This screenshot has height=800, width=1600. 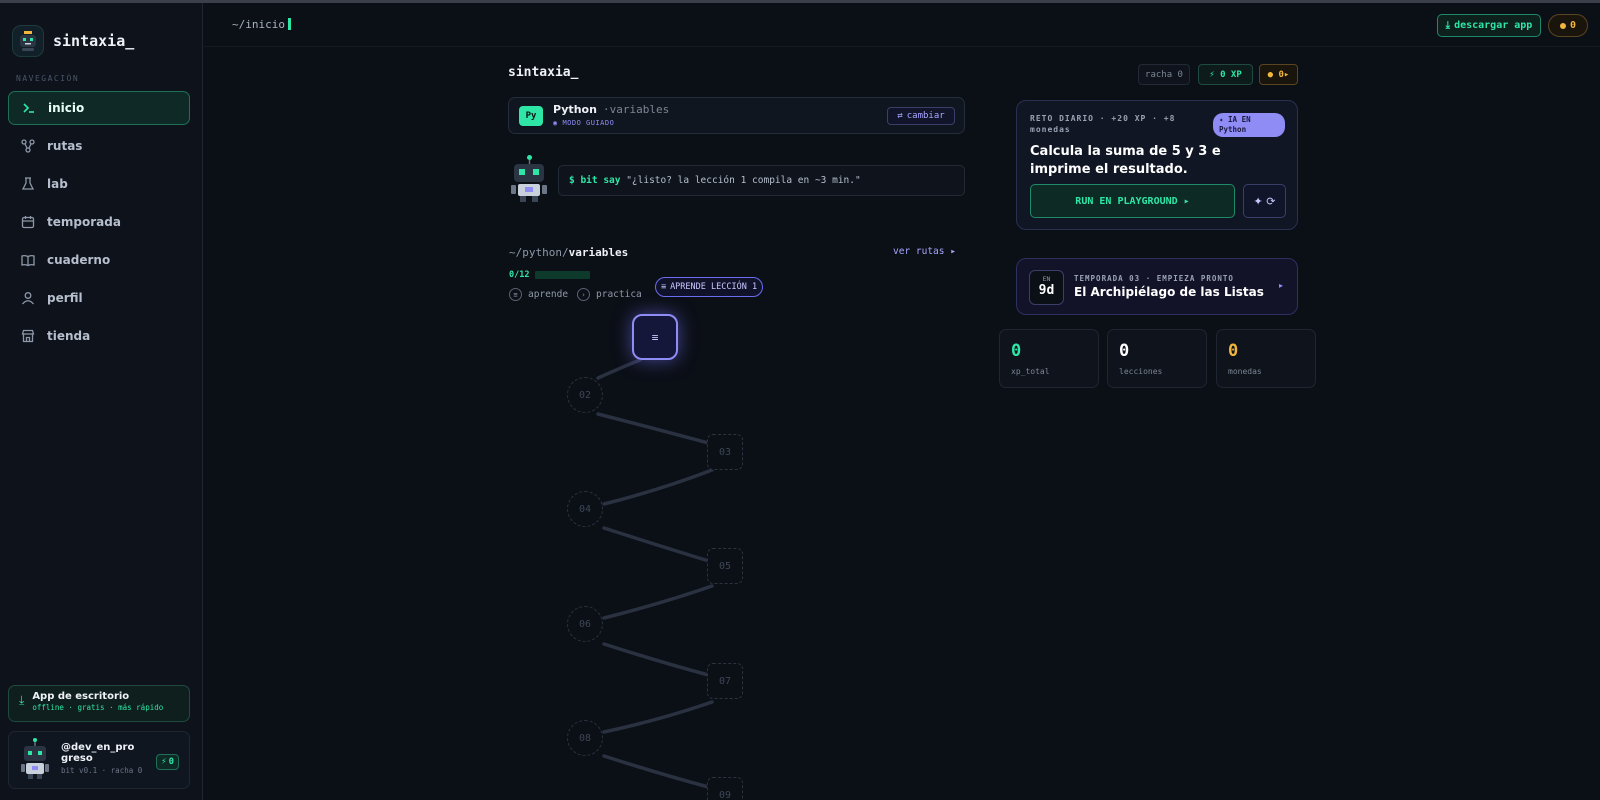 I want to click on lesson-node-08: 08, so click(x=585, y=738).